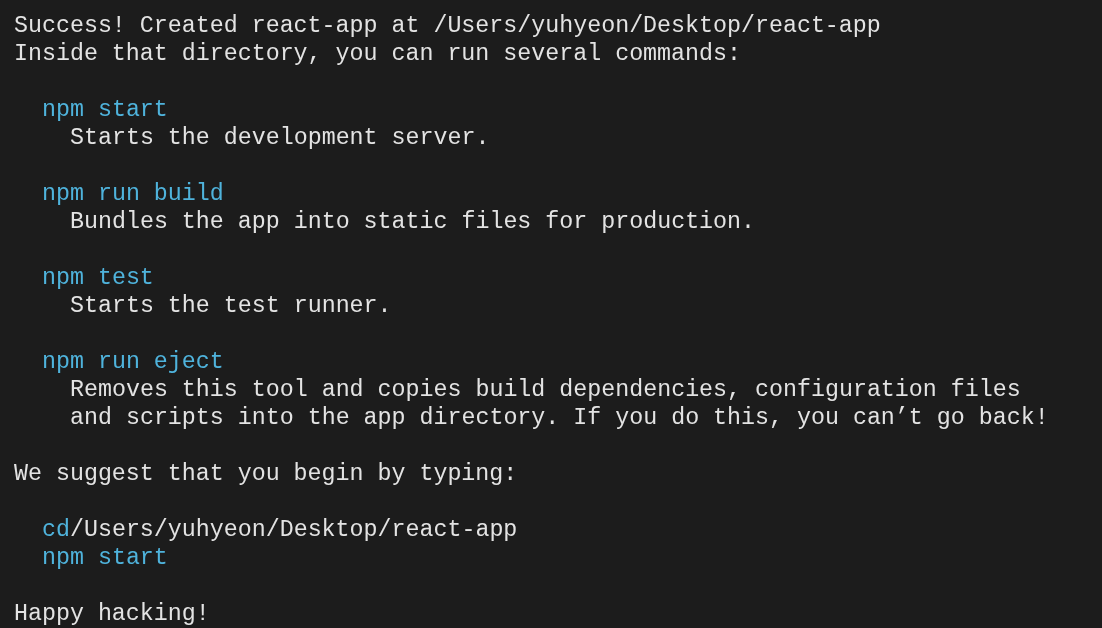 This screenshot has width=1102, height=628. I want to click on command-argument: /Users/yuhyeon/Desktop/react-app, so click(293, 530).